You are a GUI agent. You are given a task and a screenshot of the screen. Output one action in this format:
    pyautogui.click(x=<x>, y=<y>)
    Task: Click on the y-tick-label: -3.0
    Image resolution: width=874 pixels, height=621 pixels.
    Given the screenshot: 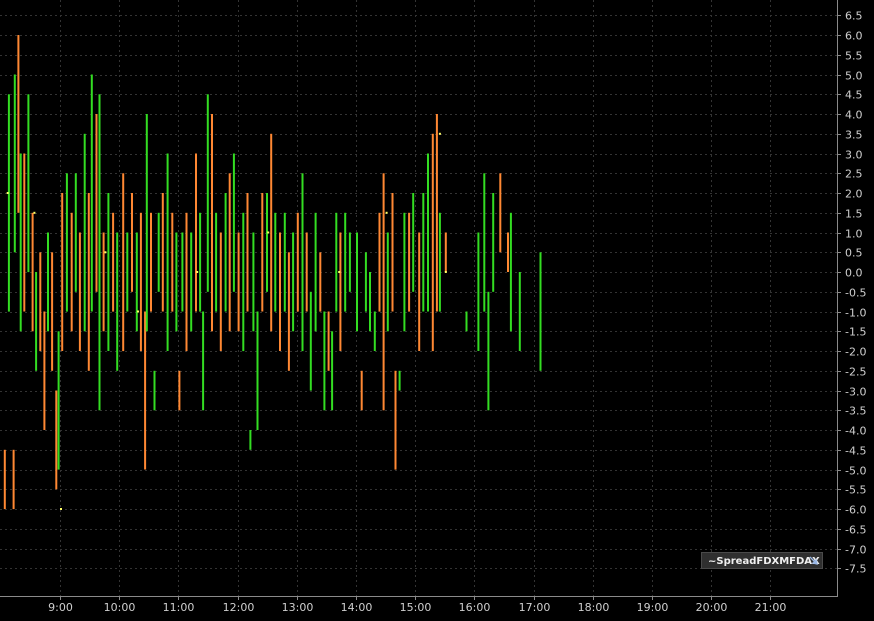 What is the action you would take?
    pyautogui.click(x=855, y=392)
    